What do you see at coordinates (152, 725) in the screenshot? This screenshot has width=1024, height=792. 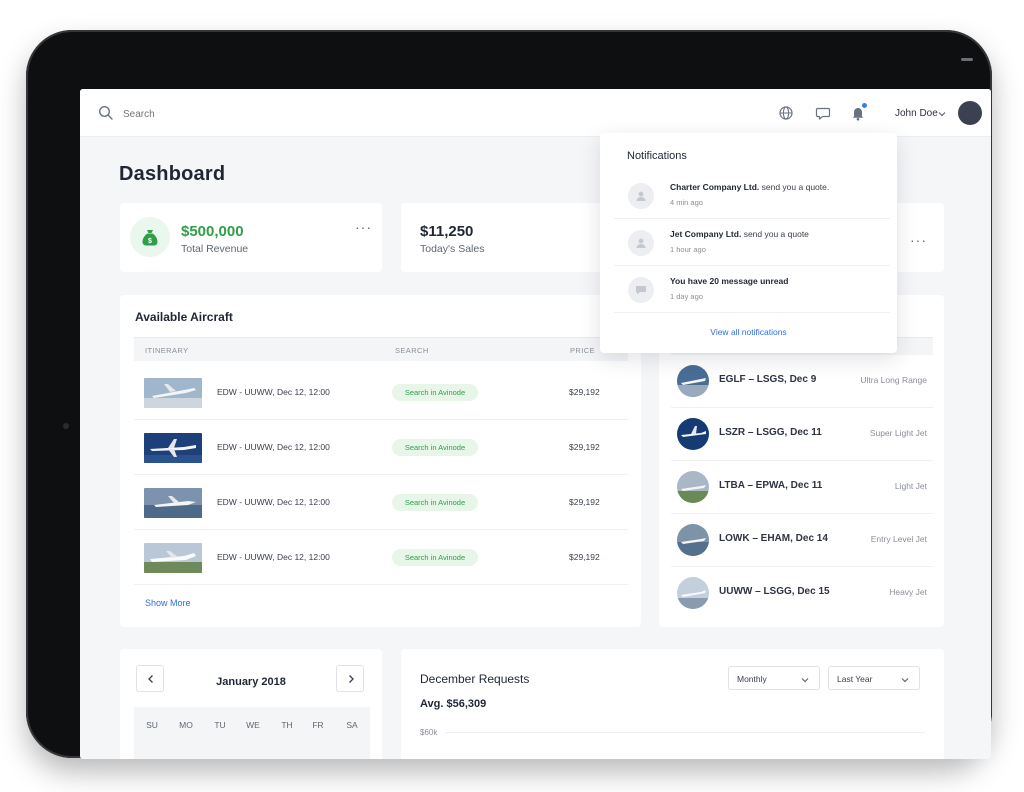 I see `weekday-label: SU` at bounding box center [152, 725].